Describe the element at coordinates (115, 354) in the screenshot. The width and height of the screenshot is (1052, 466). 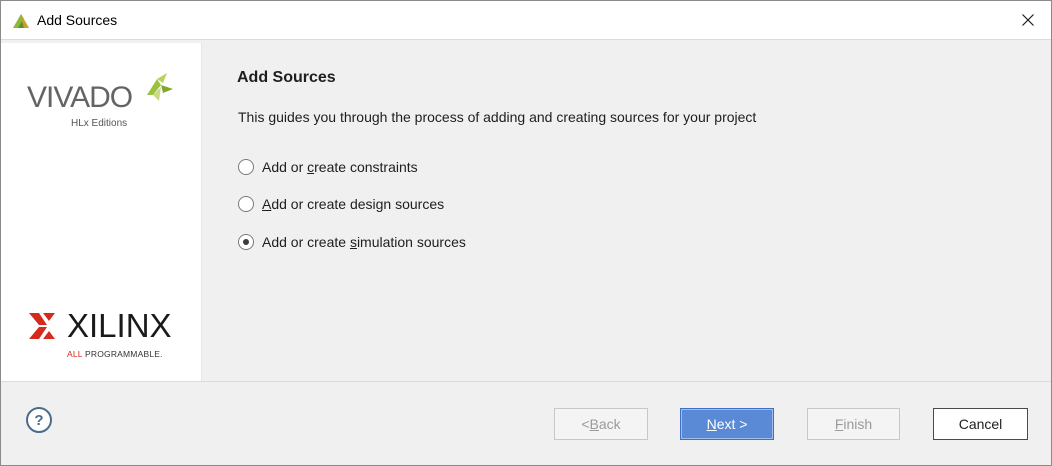
I see `xilinx-tagline: ALL PROGRAMMABLE.` at that location.